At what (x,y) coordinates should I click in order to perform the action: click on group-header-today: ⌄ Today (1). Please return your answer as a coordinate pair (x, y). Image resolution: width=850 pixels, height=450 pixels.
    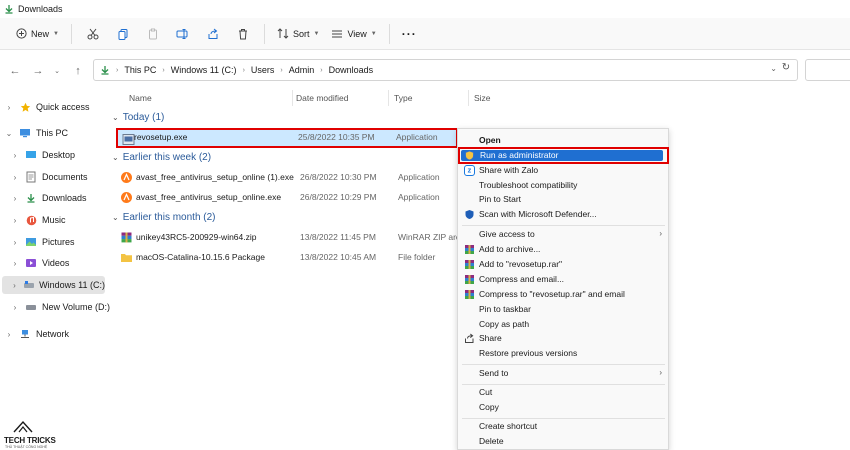
    Looking at the image, I should click on (138, 117).